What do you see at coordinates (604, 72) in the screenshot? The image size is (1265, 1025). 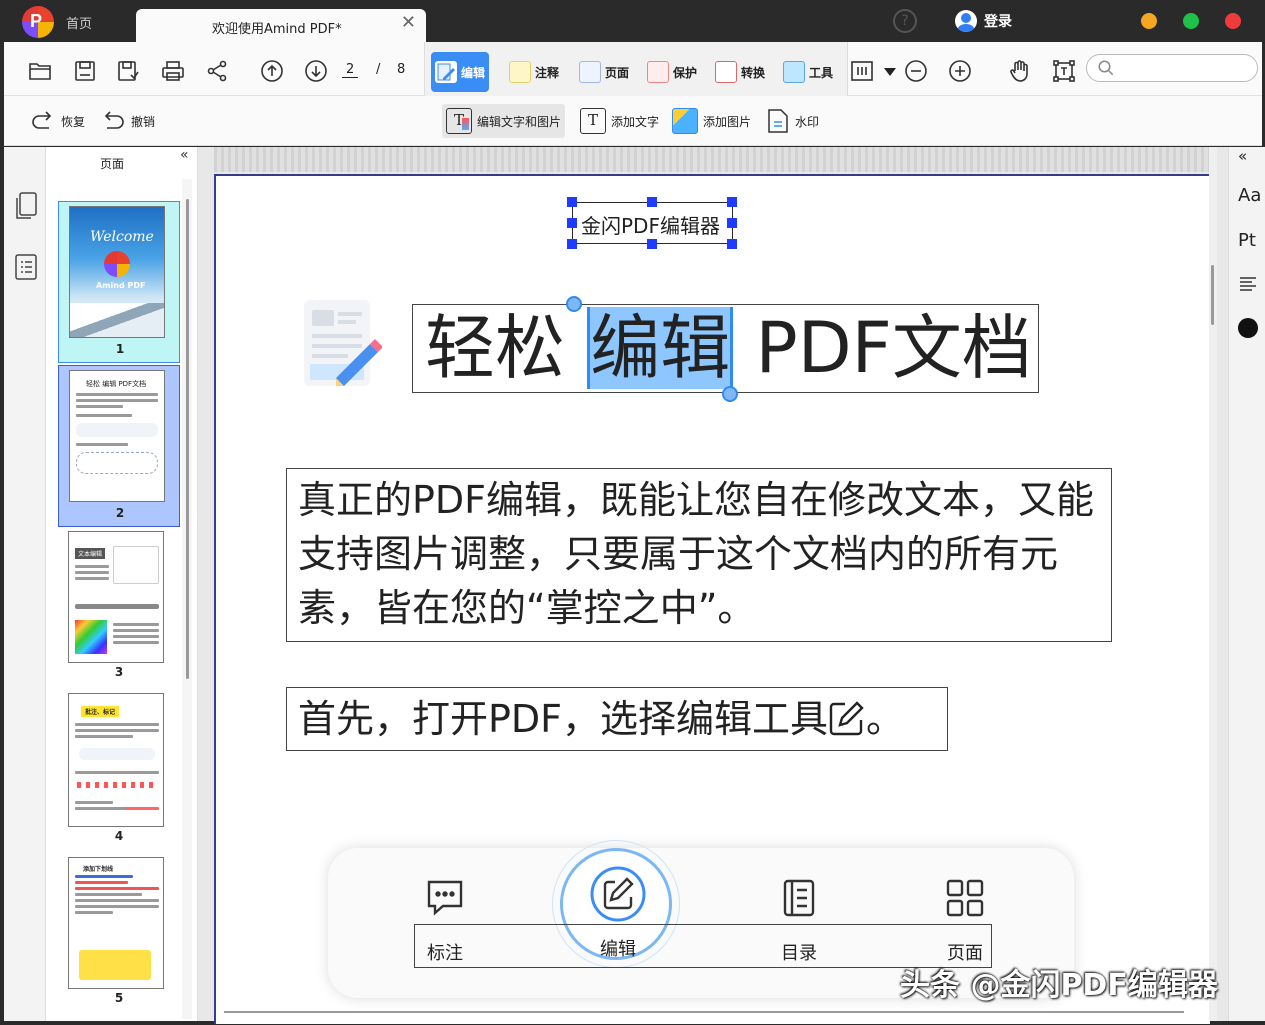 I see `tab-page: 页面` at bounding box center [604, 72].